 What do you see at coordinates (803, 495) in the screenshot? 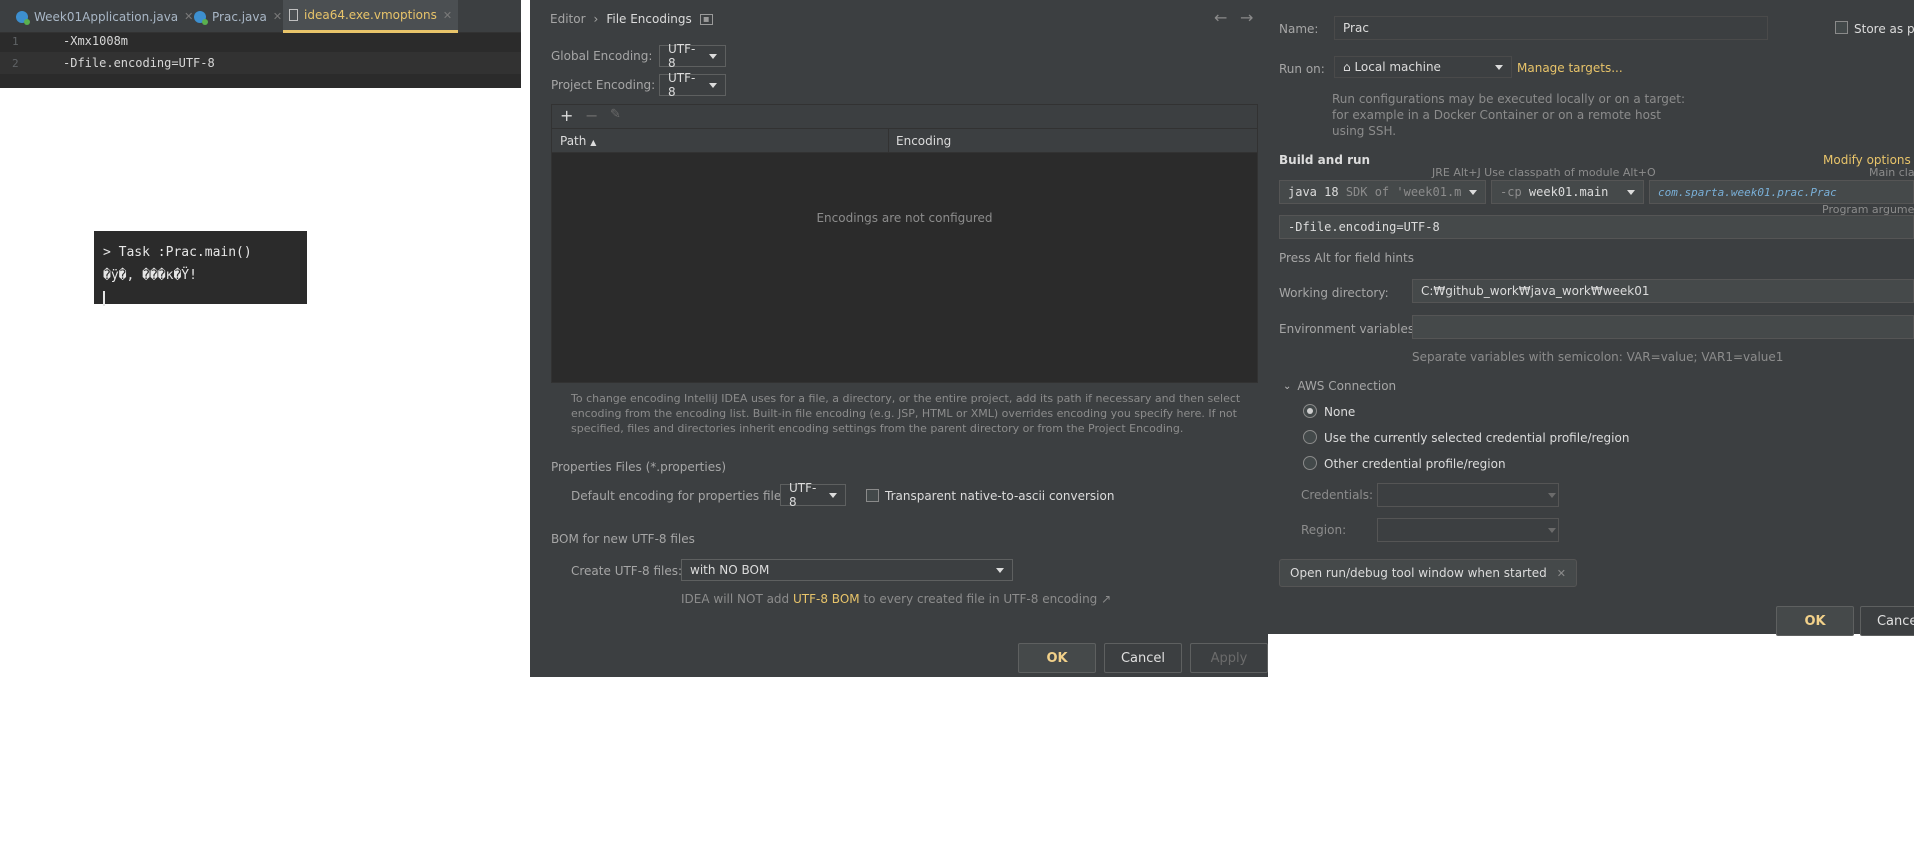
I see `properties-encoding-value: UTF-8` at bounding box center [803, 495].